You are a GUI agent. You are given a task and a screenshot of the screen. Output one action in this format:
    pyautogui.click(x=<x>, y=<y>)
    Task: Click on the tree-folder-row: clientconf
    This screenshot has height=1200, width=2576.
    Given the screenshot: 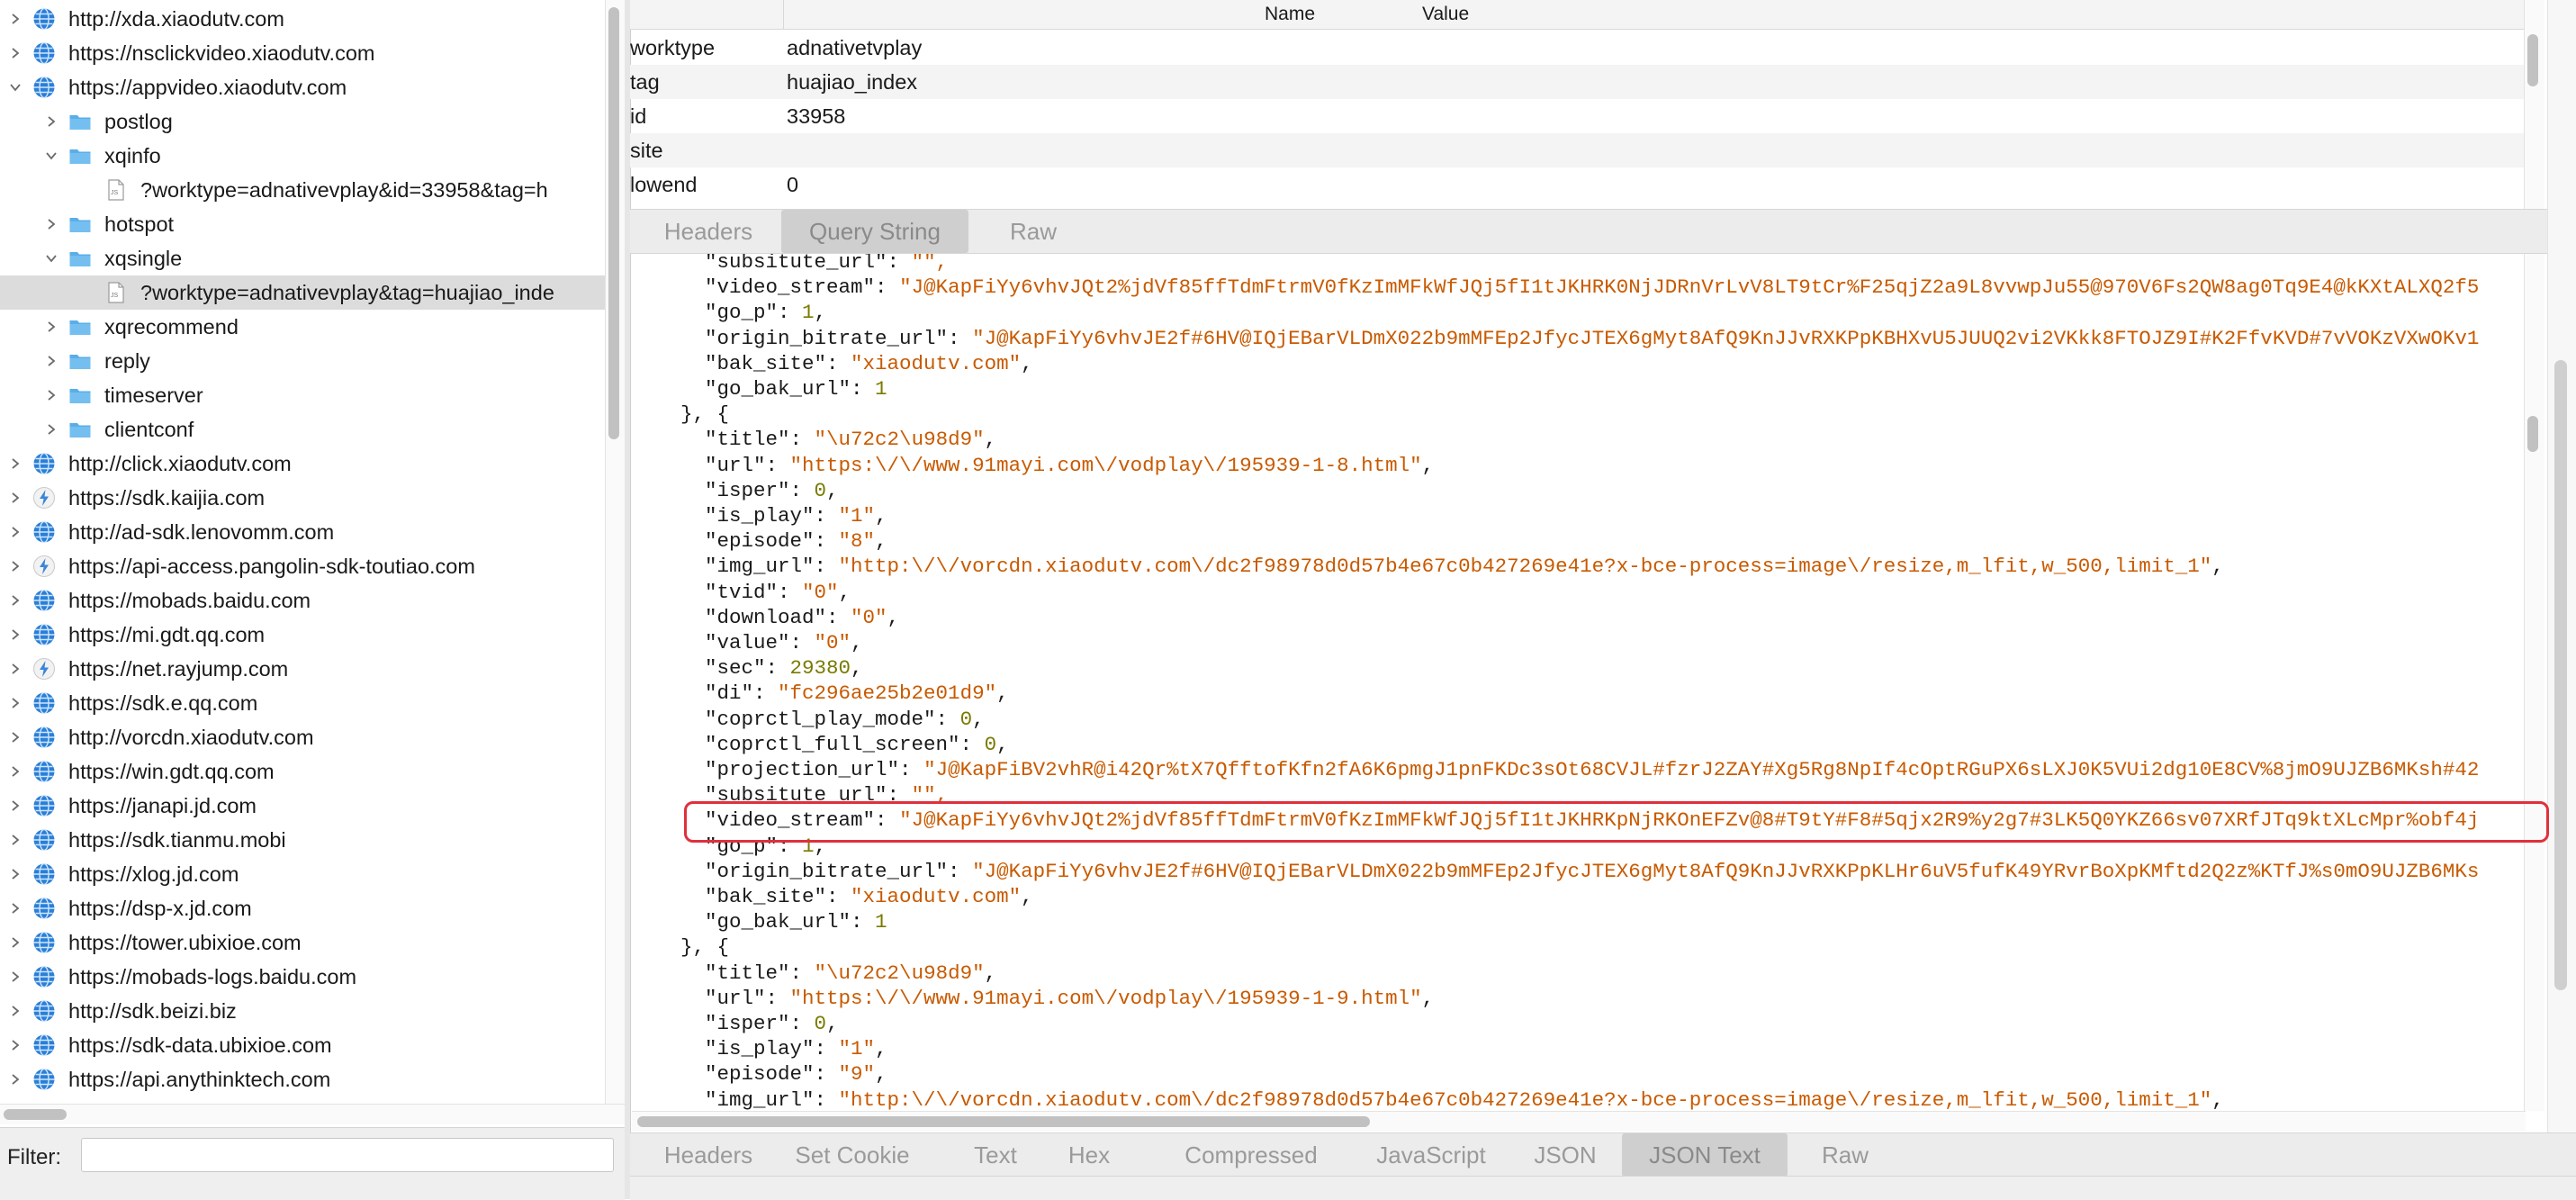 What is the action you would take?
    pyautogui.click(x=302, y=429)
    